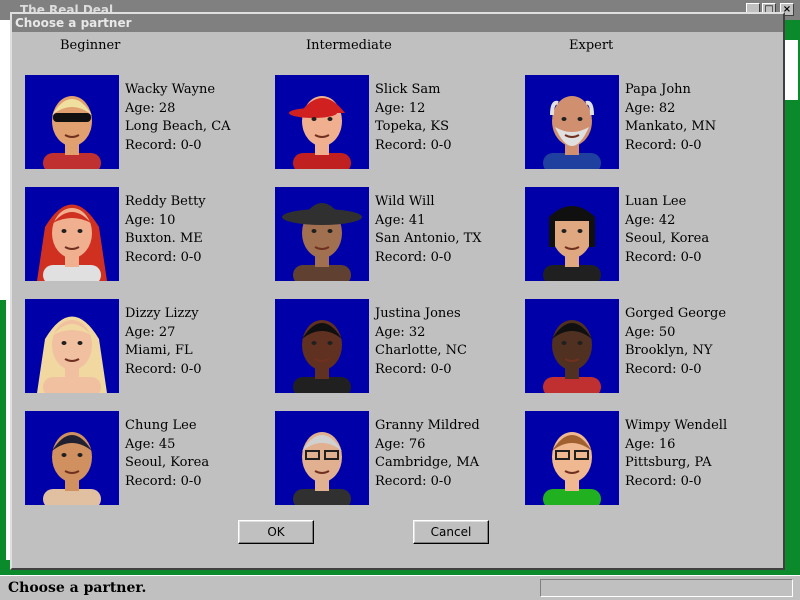 This screenshot has width=800, height=600. What do you see at coordinates (656, 201) in the screenshot?
I see `partner-name: Luan Lee` at bounding box center [656, 201].